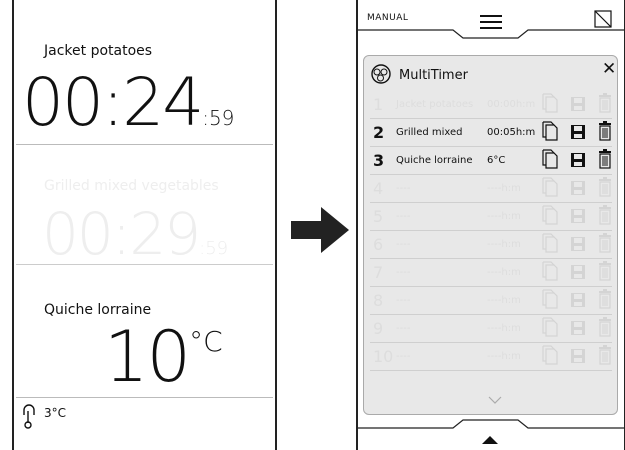  What do you see at coordinates (433, 75) in the screenshot?
I see `dialog-title: MultiTimer` at bounding box center [433, 75].